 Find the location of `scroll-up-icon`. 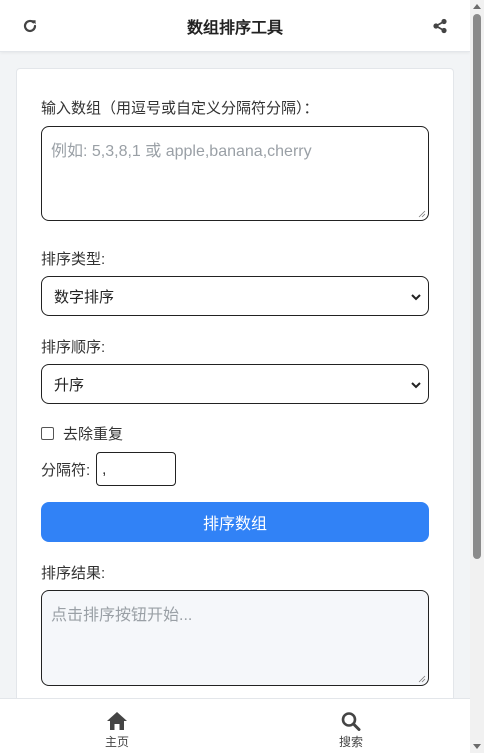

scroll-up-icon is located at coordinates (477, 6).